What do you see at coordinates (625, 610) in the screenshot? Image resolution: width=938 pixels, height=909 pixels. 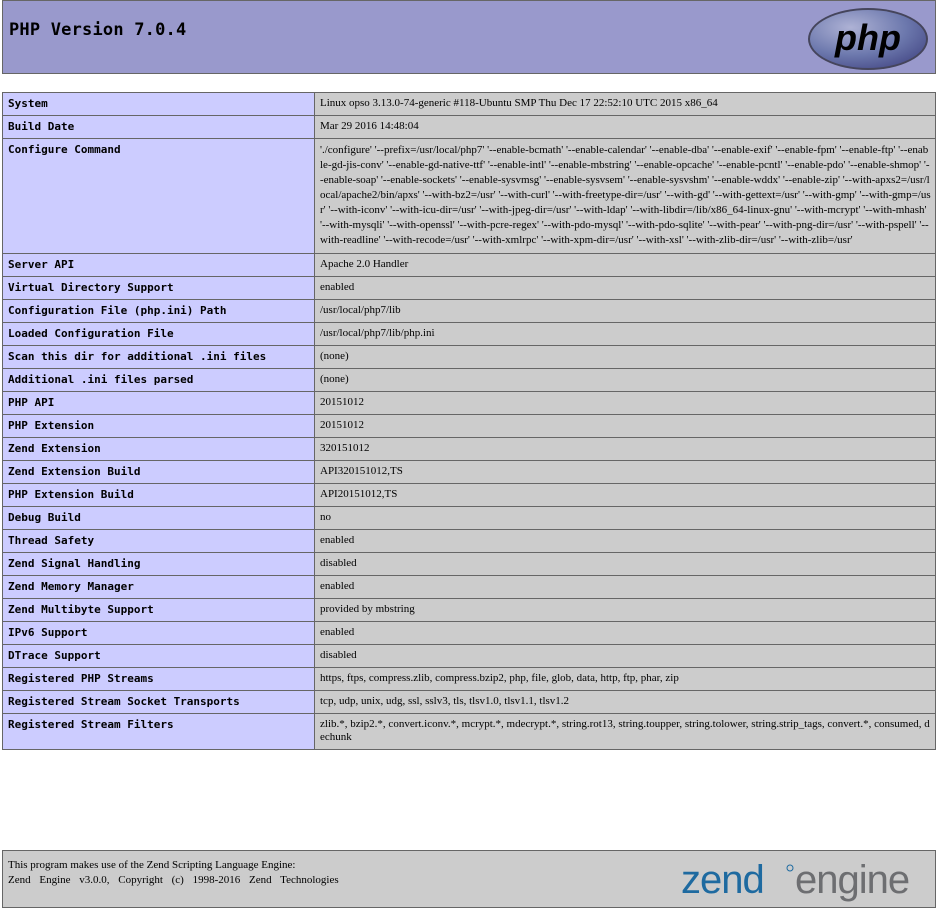 I see `row-value: provided by mbstring` at bounding box center [625, 610].